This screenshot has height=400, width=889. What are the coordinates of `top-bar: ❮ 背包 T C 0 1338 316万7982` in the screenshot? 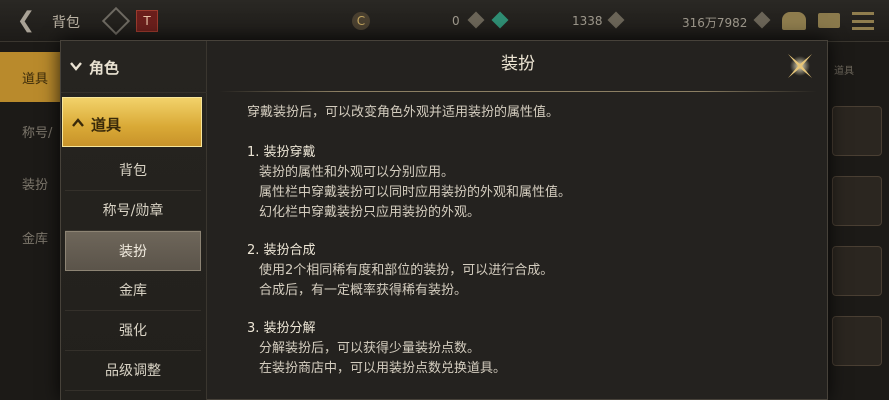 It's located at (444, 21).